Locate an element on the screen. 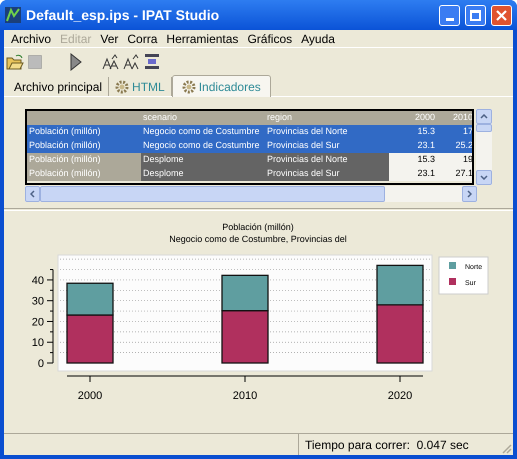 This screenshot has height=459, width=517. minimize-button is located at coordinates (449, 15).